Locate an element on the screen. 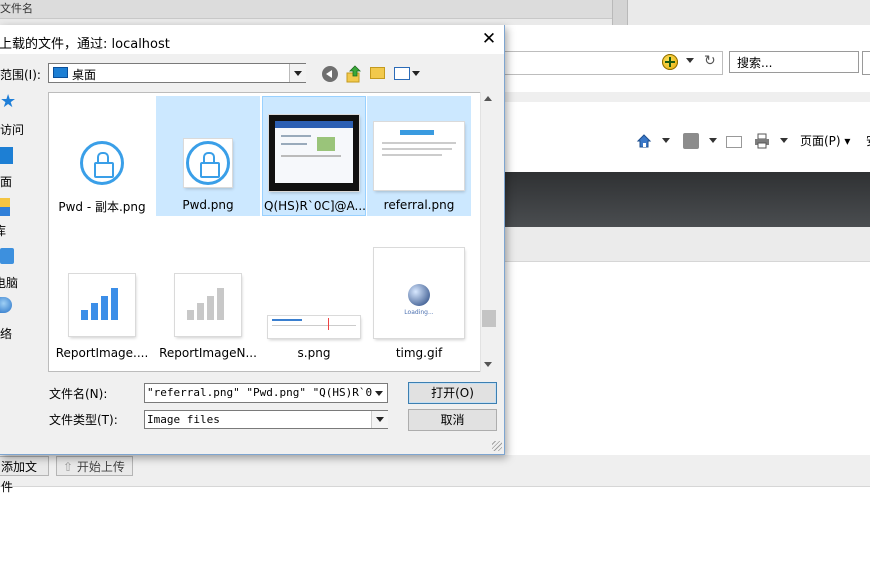  file-name: Pwd.png is located at coordinates (208, 205).